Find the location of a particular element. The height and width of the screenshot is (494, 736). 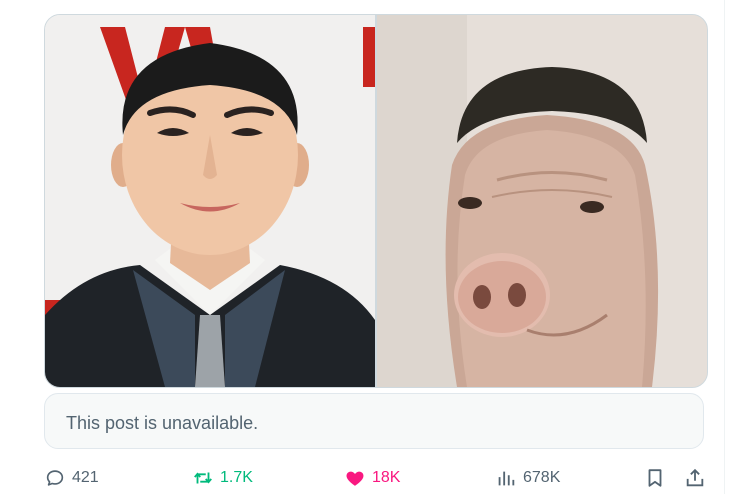

timeline-divider is located at coordinates (724, 247).